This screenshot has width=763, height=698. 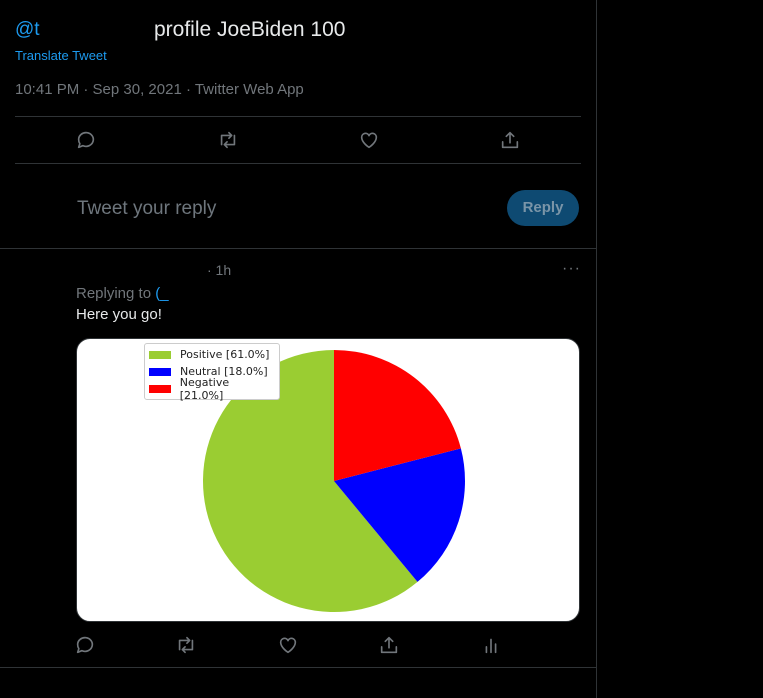 I want to click on replying-to-label: Replying to, so click(x=114, y=293).